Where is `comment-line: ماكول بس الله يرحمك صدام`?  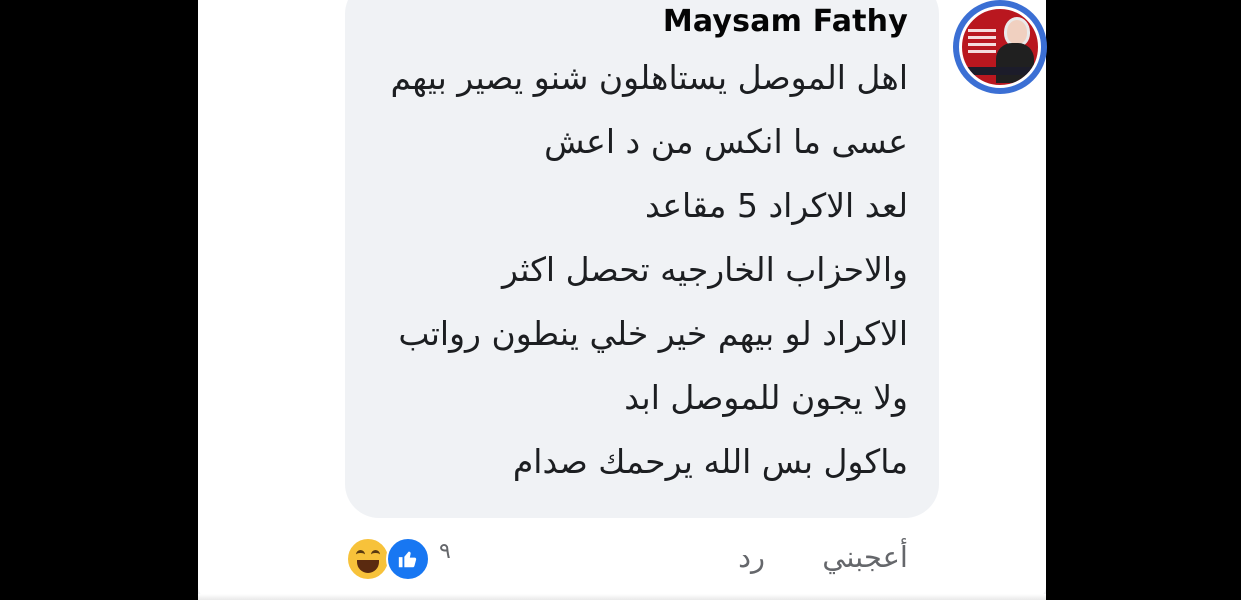
comment-line: ماكول بس الله يرحمك صدام is located at coordinates (710, 461).